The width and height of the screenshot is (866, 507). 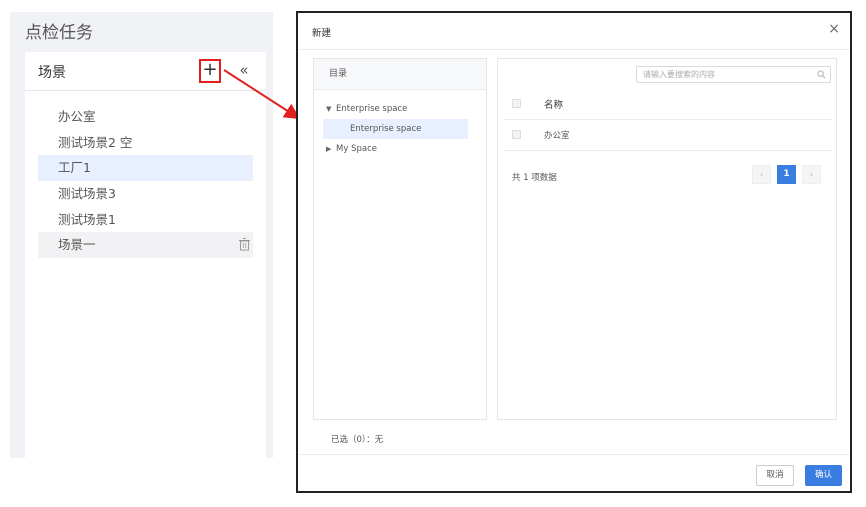 I want to click on total-count: 共 1 项数据, so click(x=534, y=178).